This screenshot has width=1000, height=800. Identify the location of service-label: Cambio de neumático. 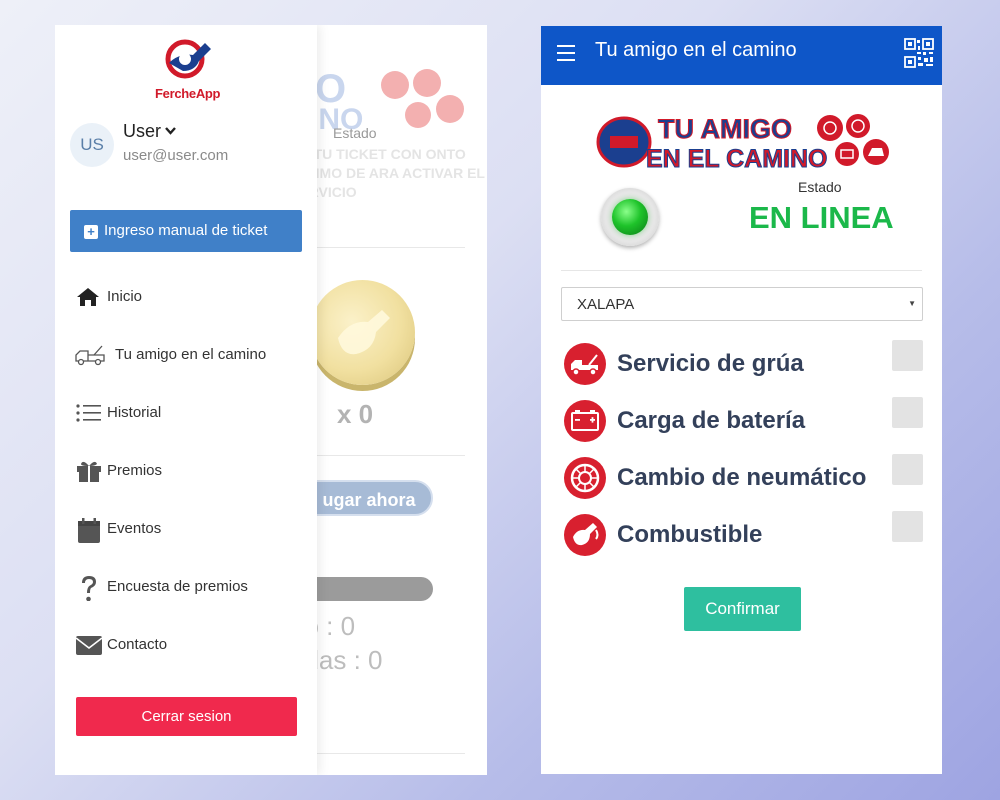
(742, 477).